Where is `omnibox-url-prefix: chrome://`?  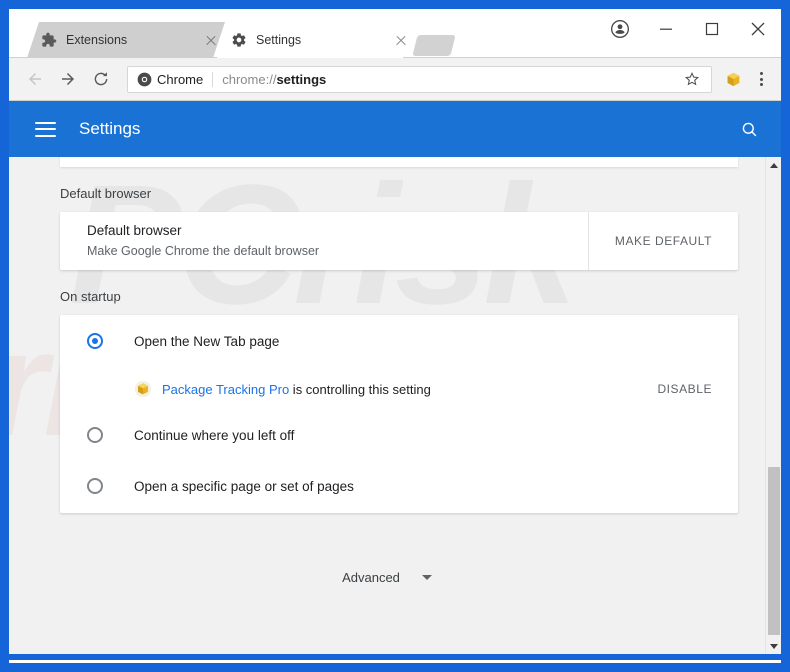 omnibox-url-prefix: chrome:// is located at coordinates (249, 79).